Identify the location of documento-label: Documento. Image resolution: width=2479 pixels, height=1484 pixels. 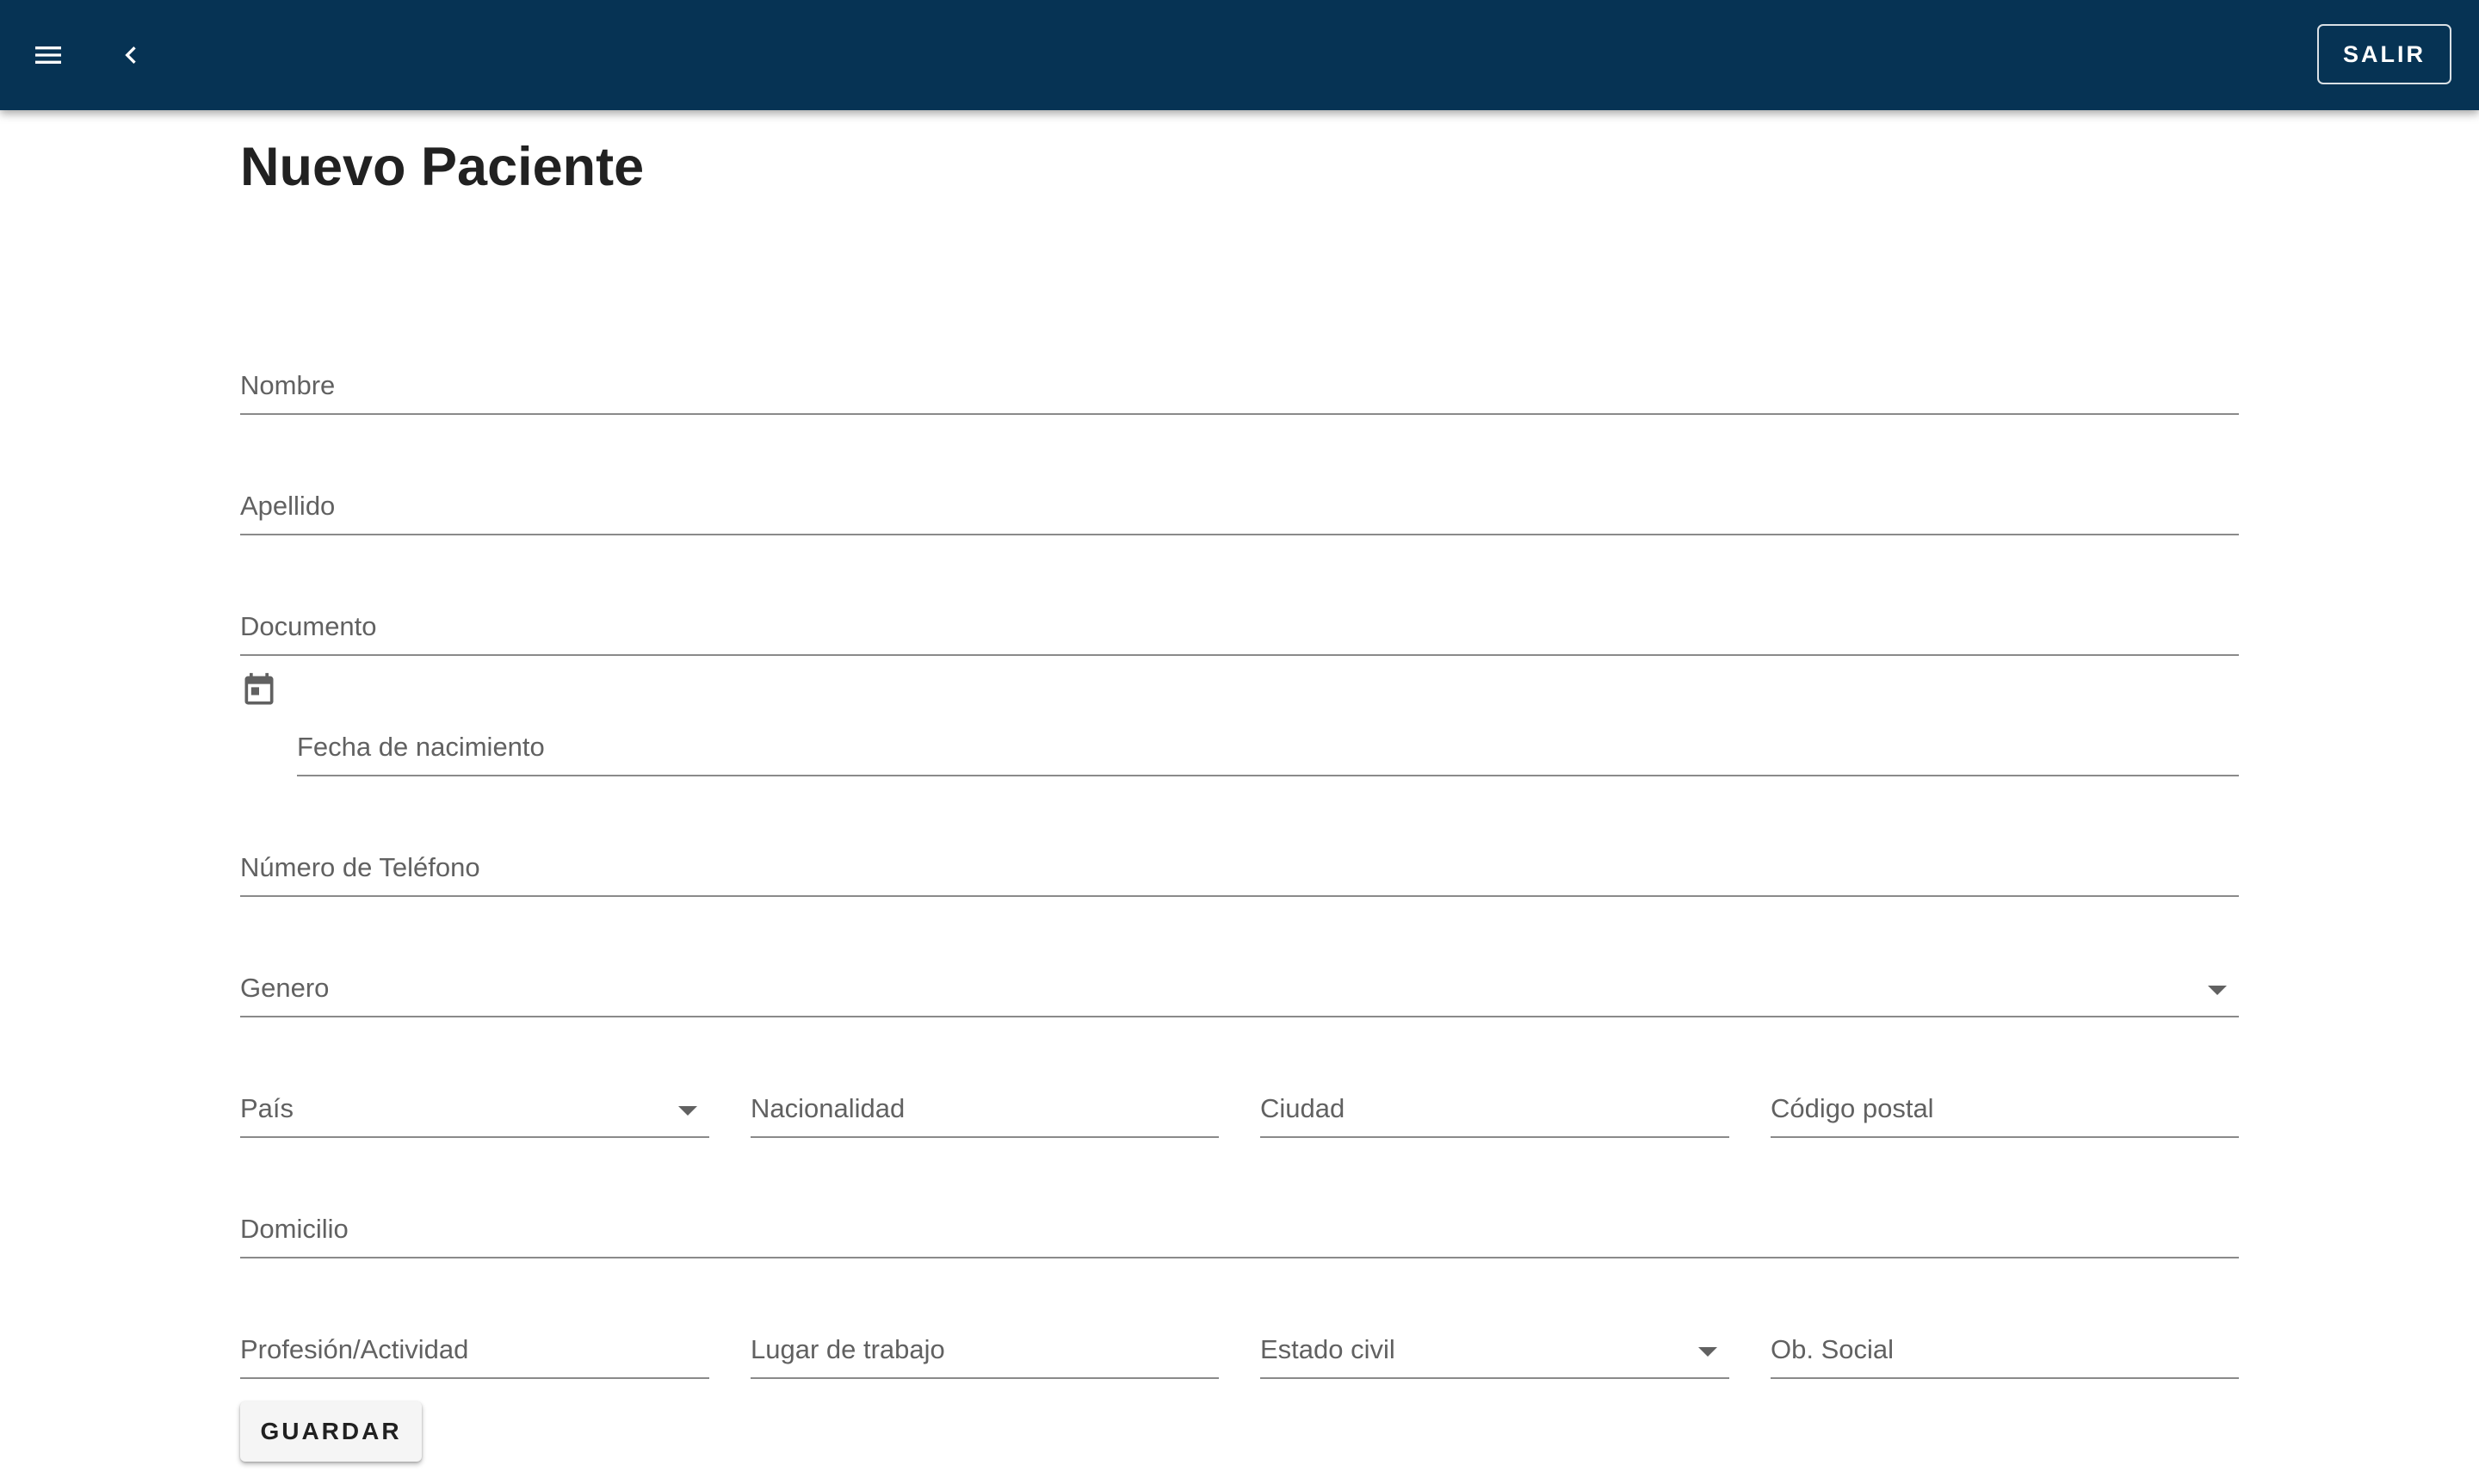
(308, 626).